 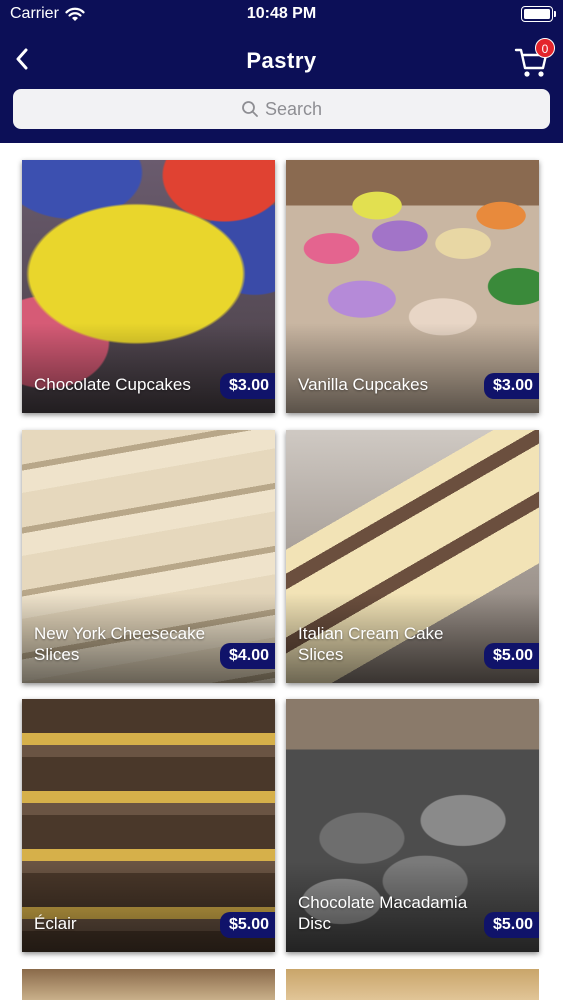 What do you see at coordinates (545, 48) in the screenshot?
I see `cart-count-badge: 0` at bounding box center [545, 48].